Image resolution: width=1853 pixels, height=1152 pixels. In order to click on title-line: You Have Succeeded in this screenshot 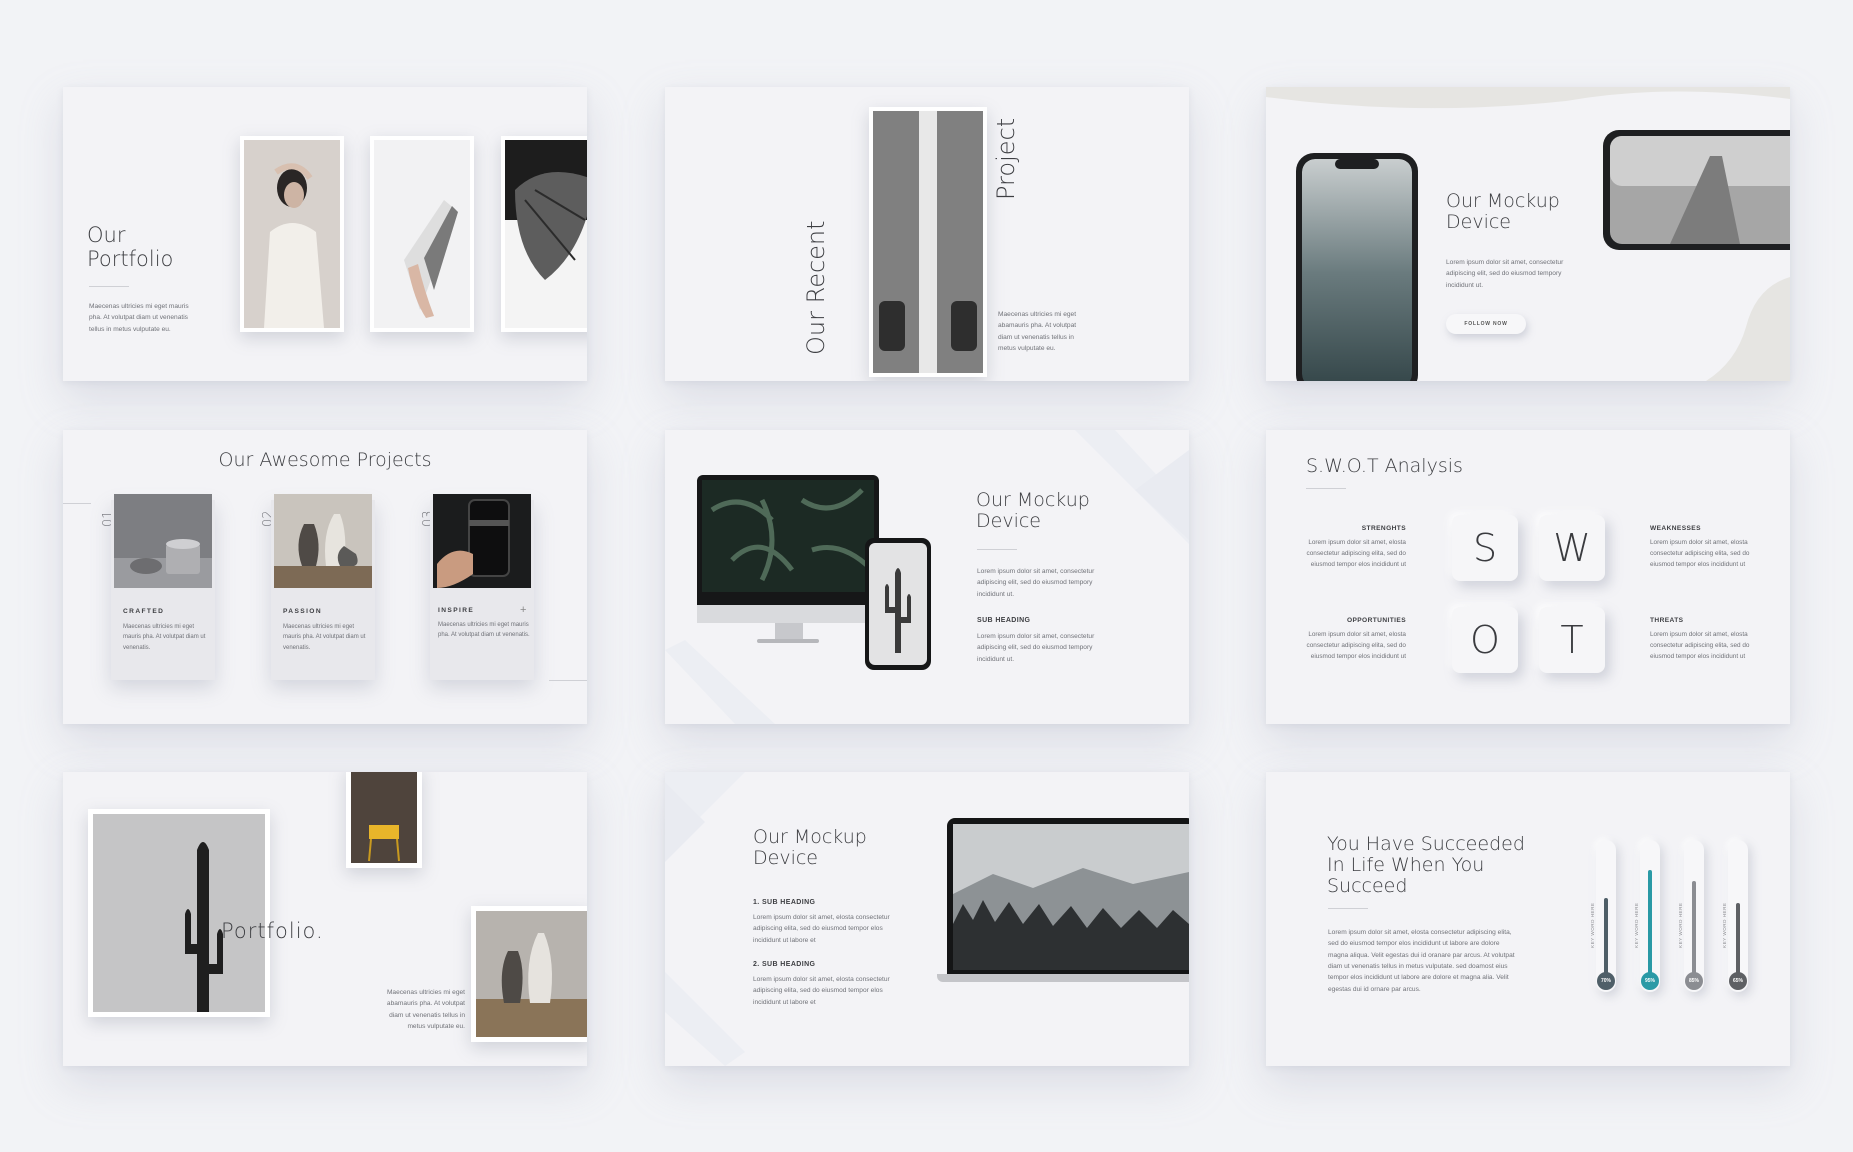, I will do `click(1426, 844)`.